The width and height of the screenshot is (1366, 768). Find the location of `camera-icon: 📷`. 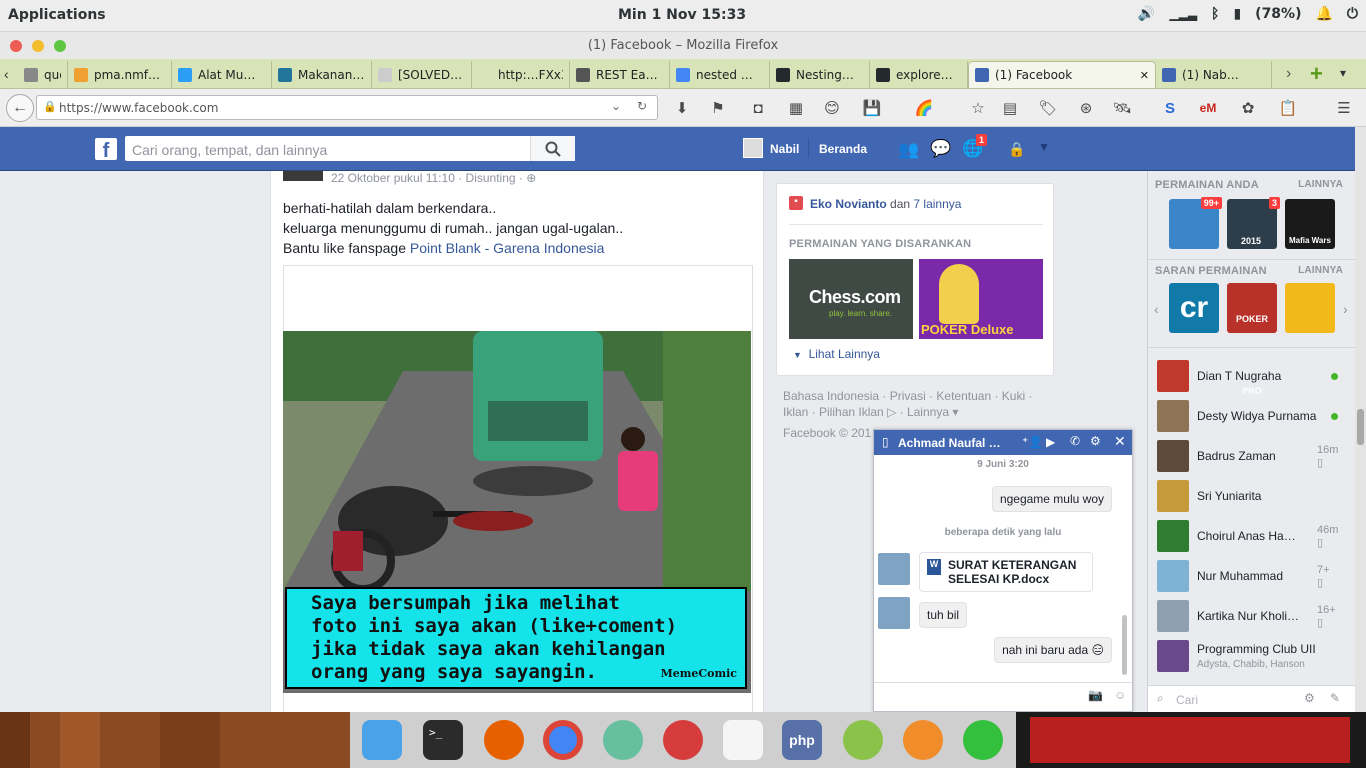

camera-icon: 📷 is located at coordinates (1095, 695).